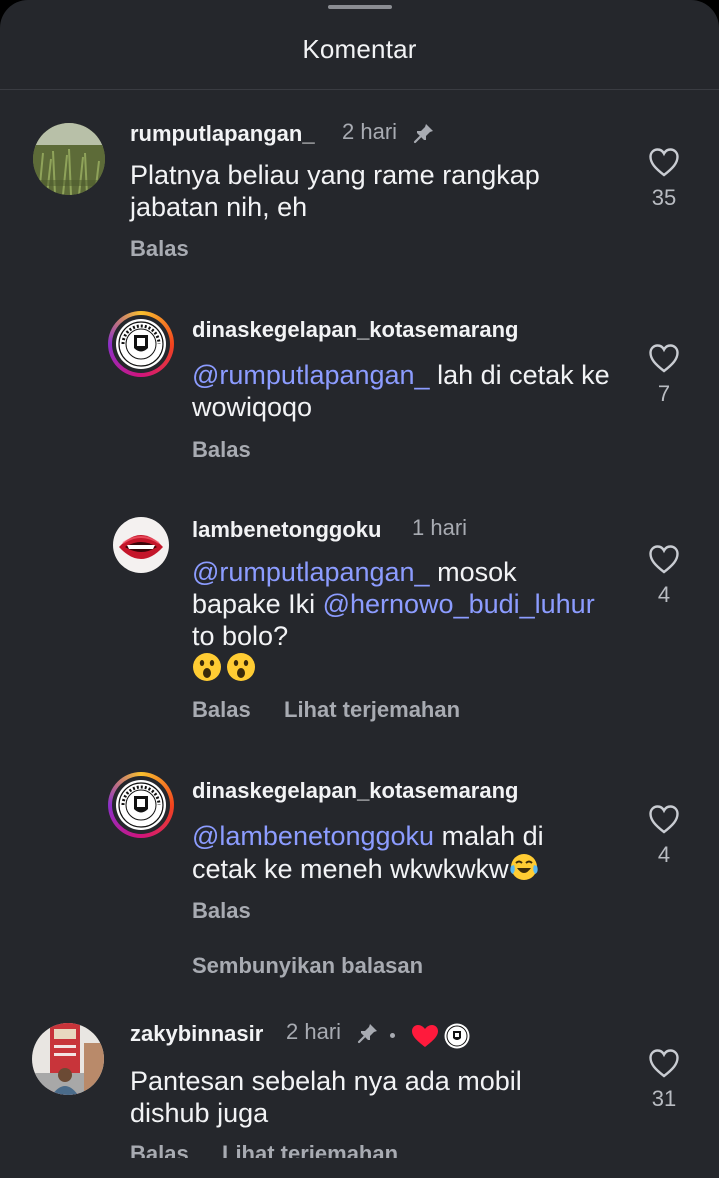  I want to click on bottom-fade, so click(359, 1168).